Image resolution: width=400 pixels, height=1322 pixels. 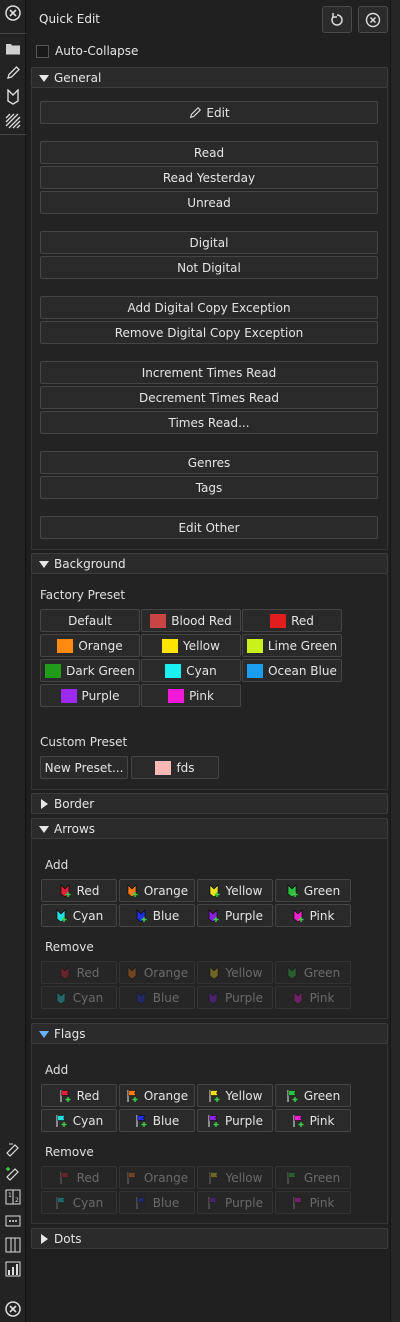 I want to click on section-title: General, so click(x=78, y=78).